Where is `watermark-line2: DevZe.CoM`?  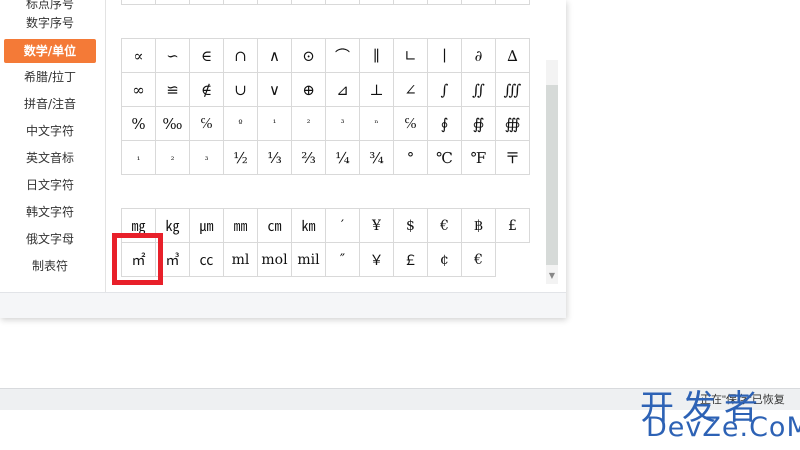 watermark-line2: DevZe.CoM is located at coordinates (723, 427).